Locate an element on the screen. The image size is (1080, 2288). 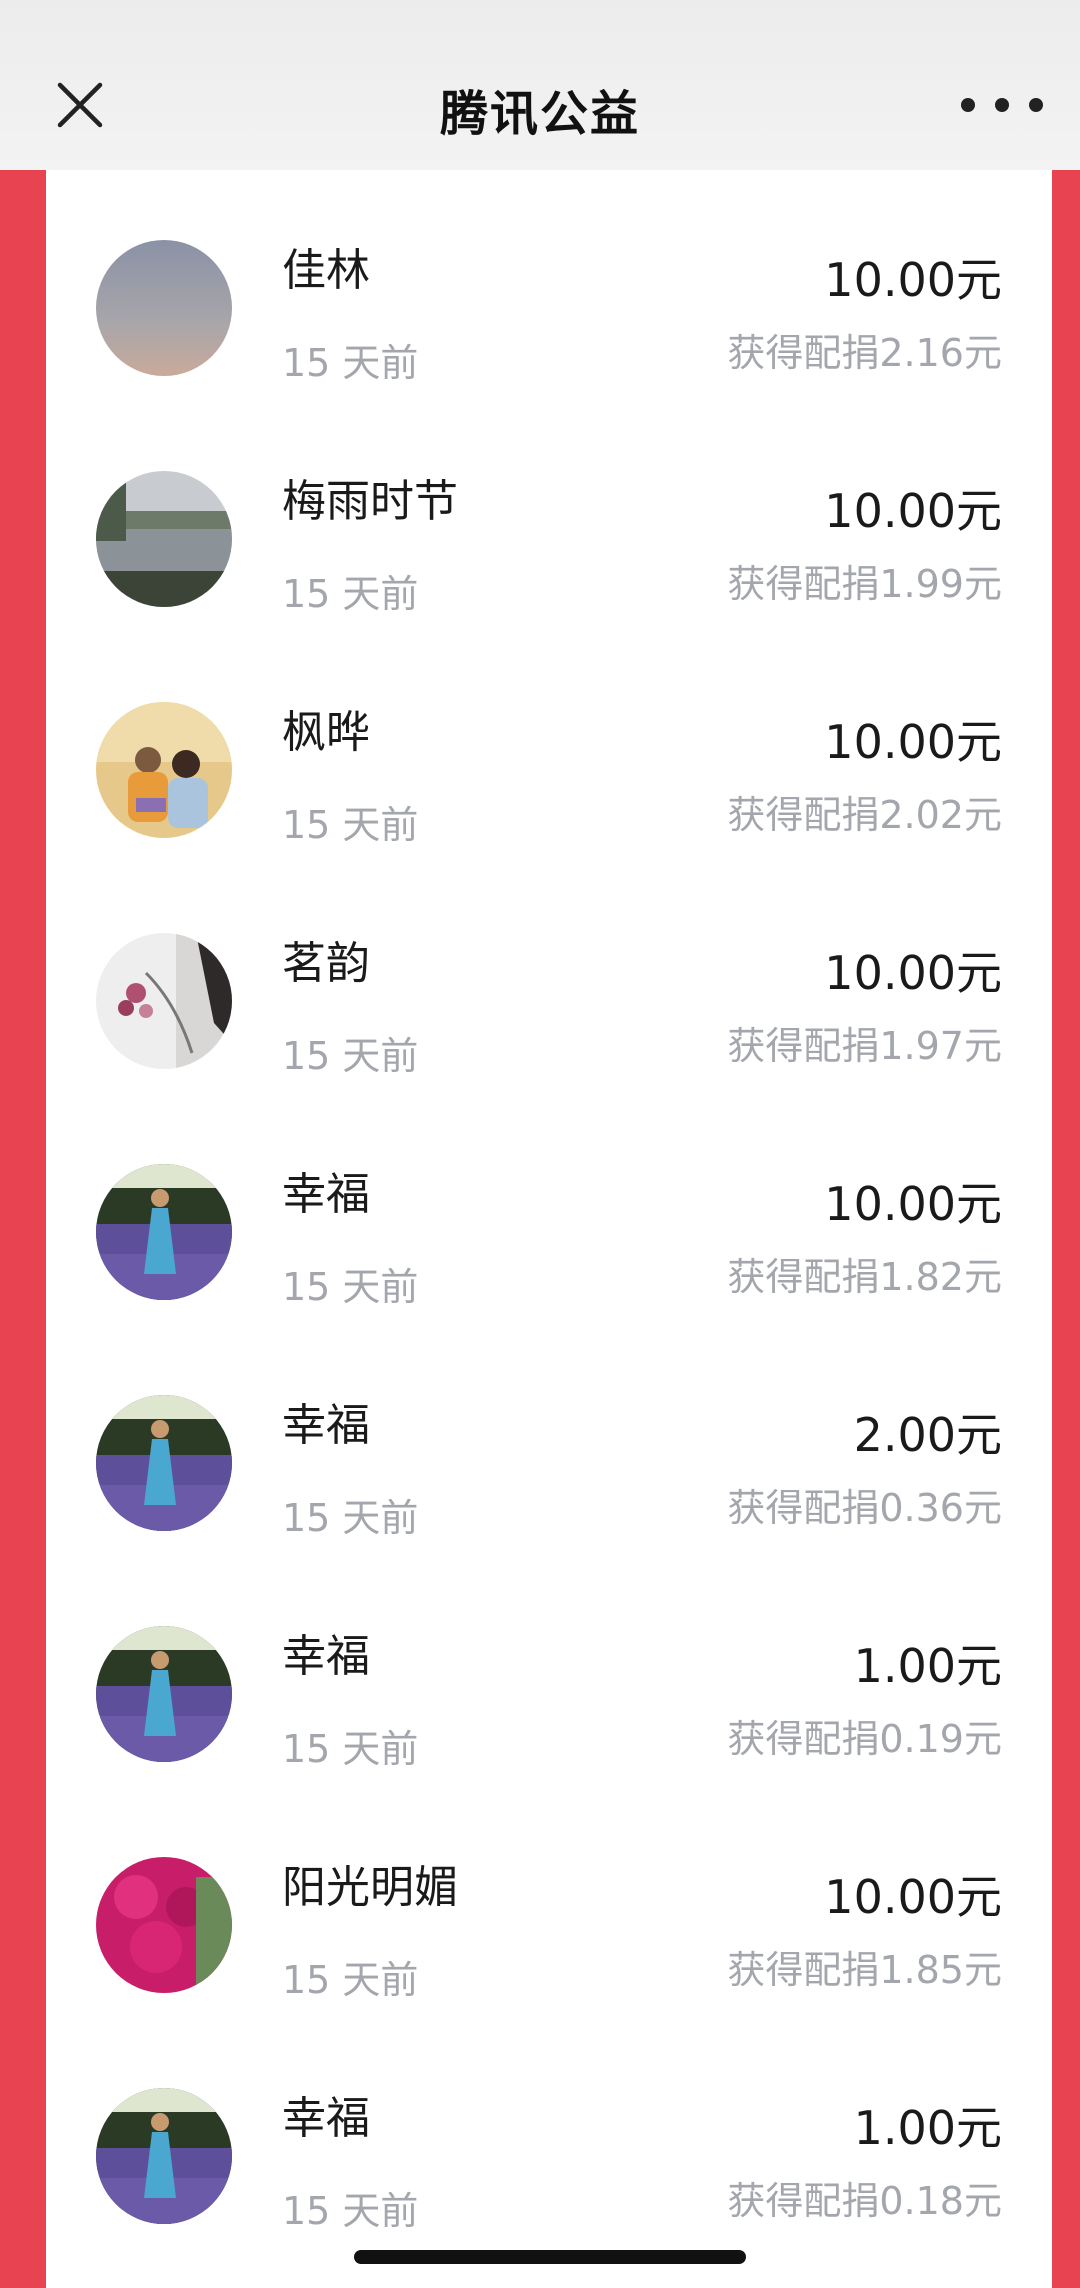
donation-row: 幸福 15 天前 10.00元 获得配捐1.82元 is located at coordinates (549, 1209).